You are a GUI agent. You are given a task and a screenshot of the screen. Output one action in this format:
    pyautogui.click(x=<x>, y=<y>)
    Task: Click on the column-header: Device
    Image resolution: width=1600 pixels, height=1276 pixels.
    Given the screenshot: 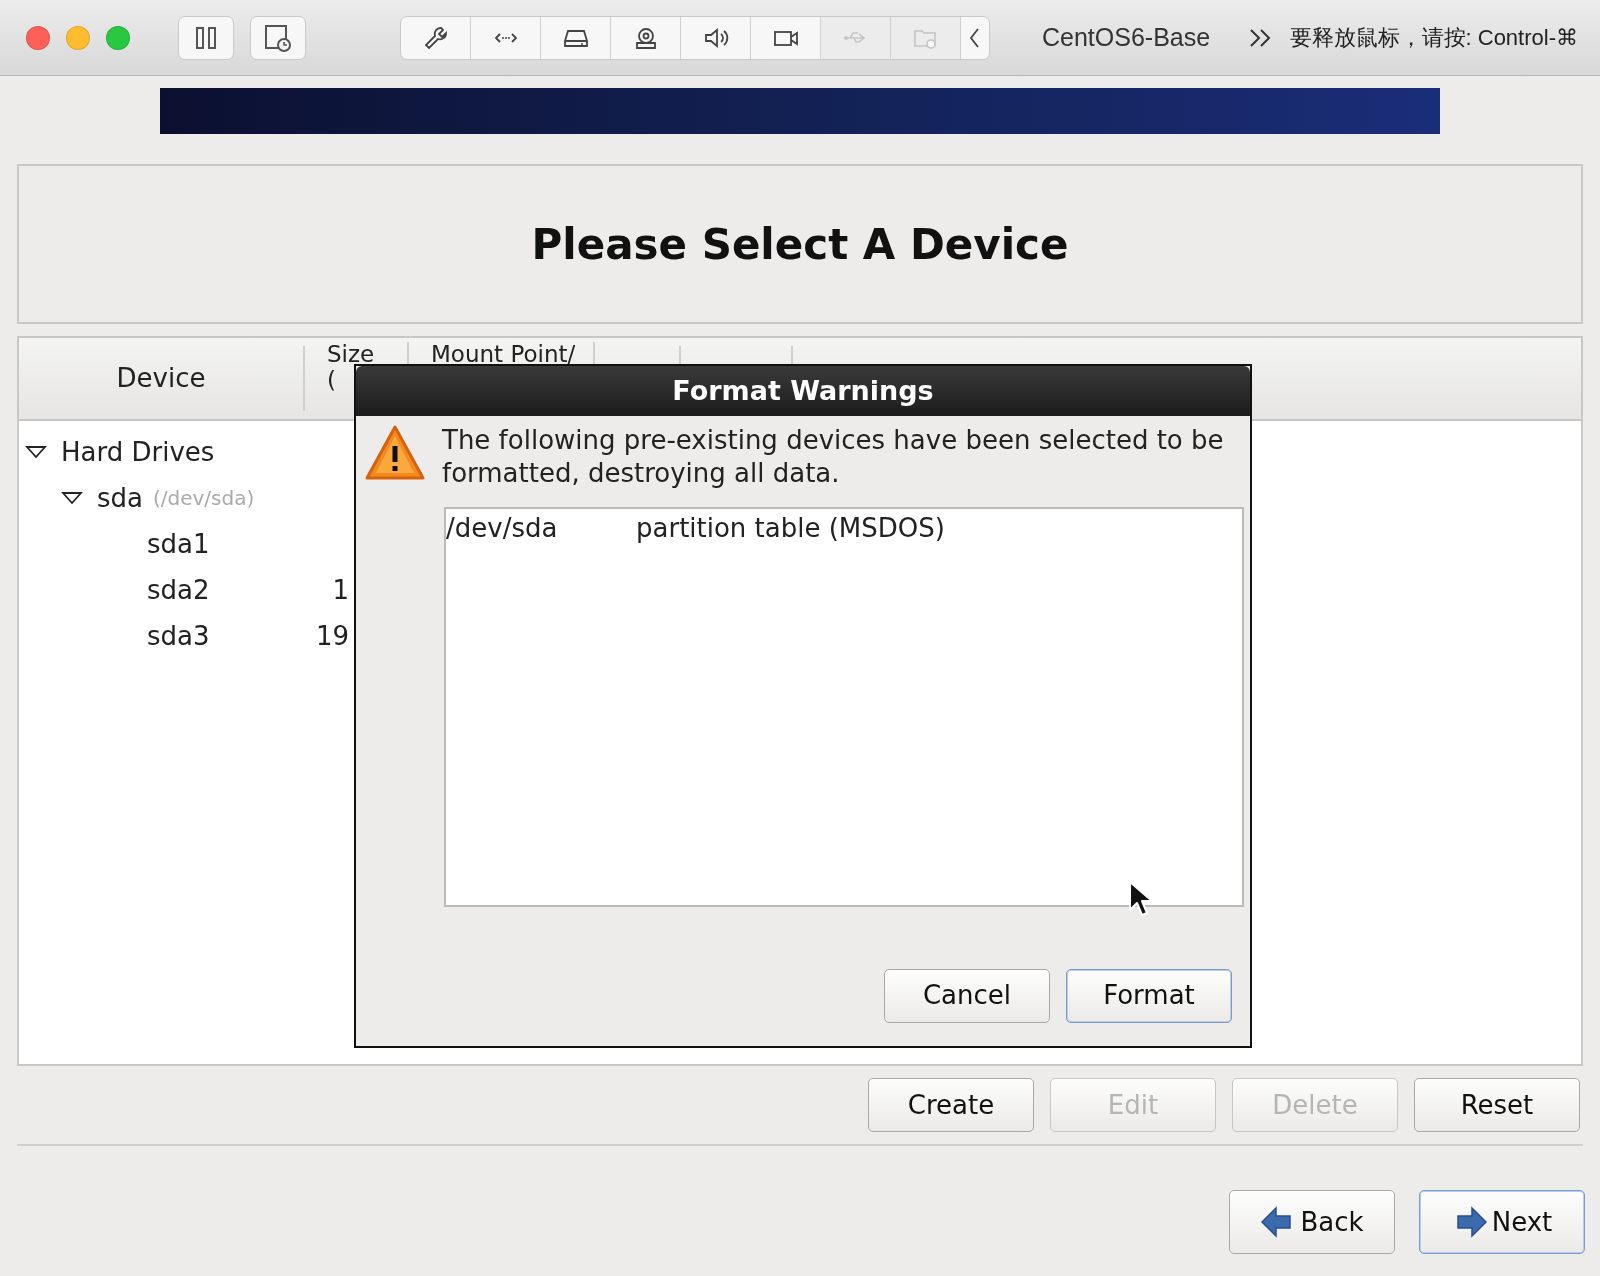 What is the action you would take?
    pyautogui.click(x=161, y=378)
    